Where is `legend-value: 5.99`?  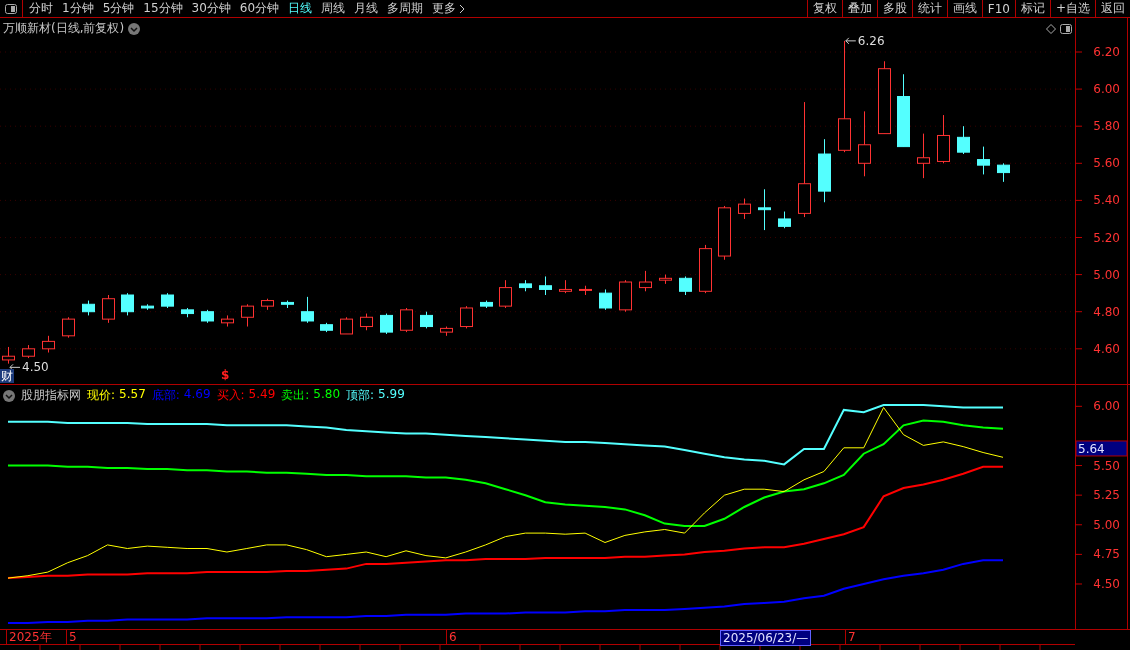 legend-value: 5.99 is located at coordinates (391, 395).